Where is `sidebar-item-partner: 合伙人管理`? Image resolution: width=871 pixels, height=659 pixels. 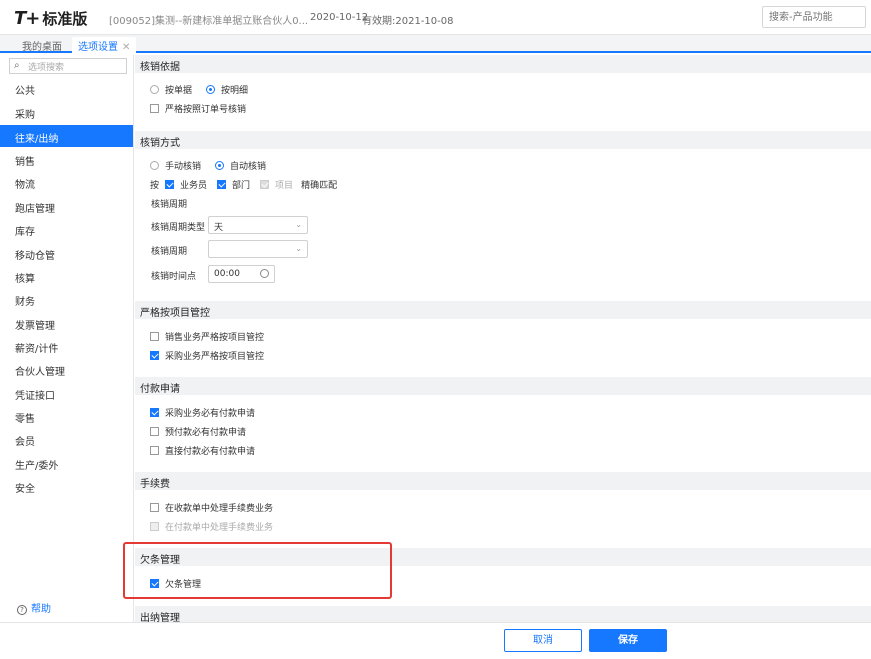 sidebar-item-partner: 合伙人管理 is located at coordinates (66, 369).